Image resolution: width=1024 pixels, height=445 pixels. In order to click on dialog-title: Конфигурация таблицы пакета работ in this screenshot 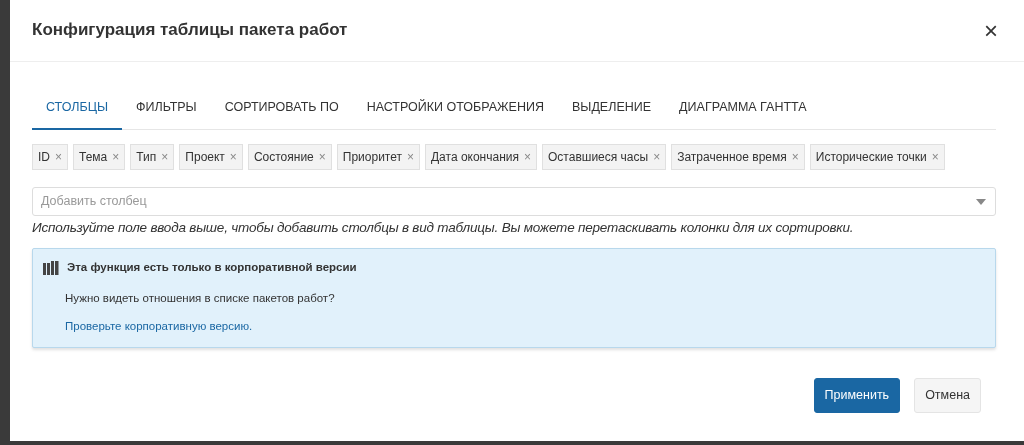, I will do `click(190, 30)`.